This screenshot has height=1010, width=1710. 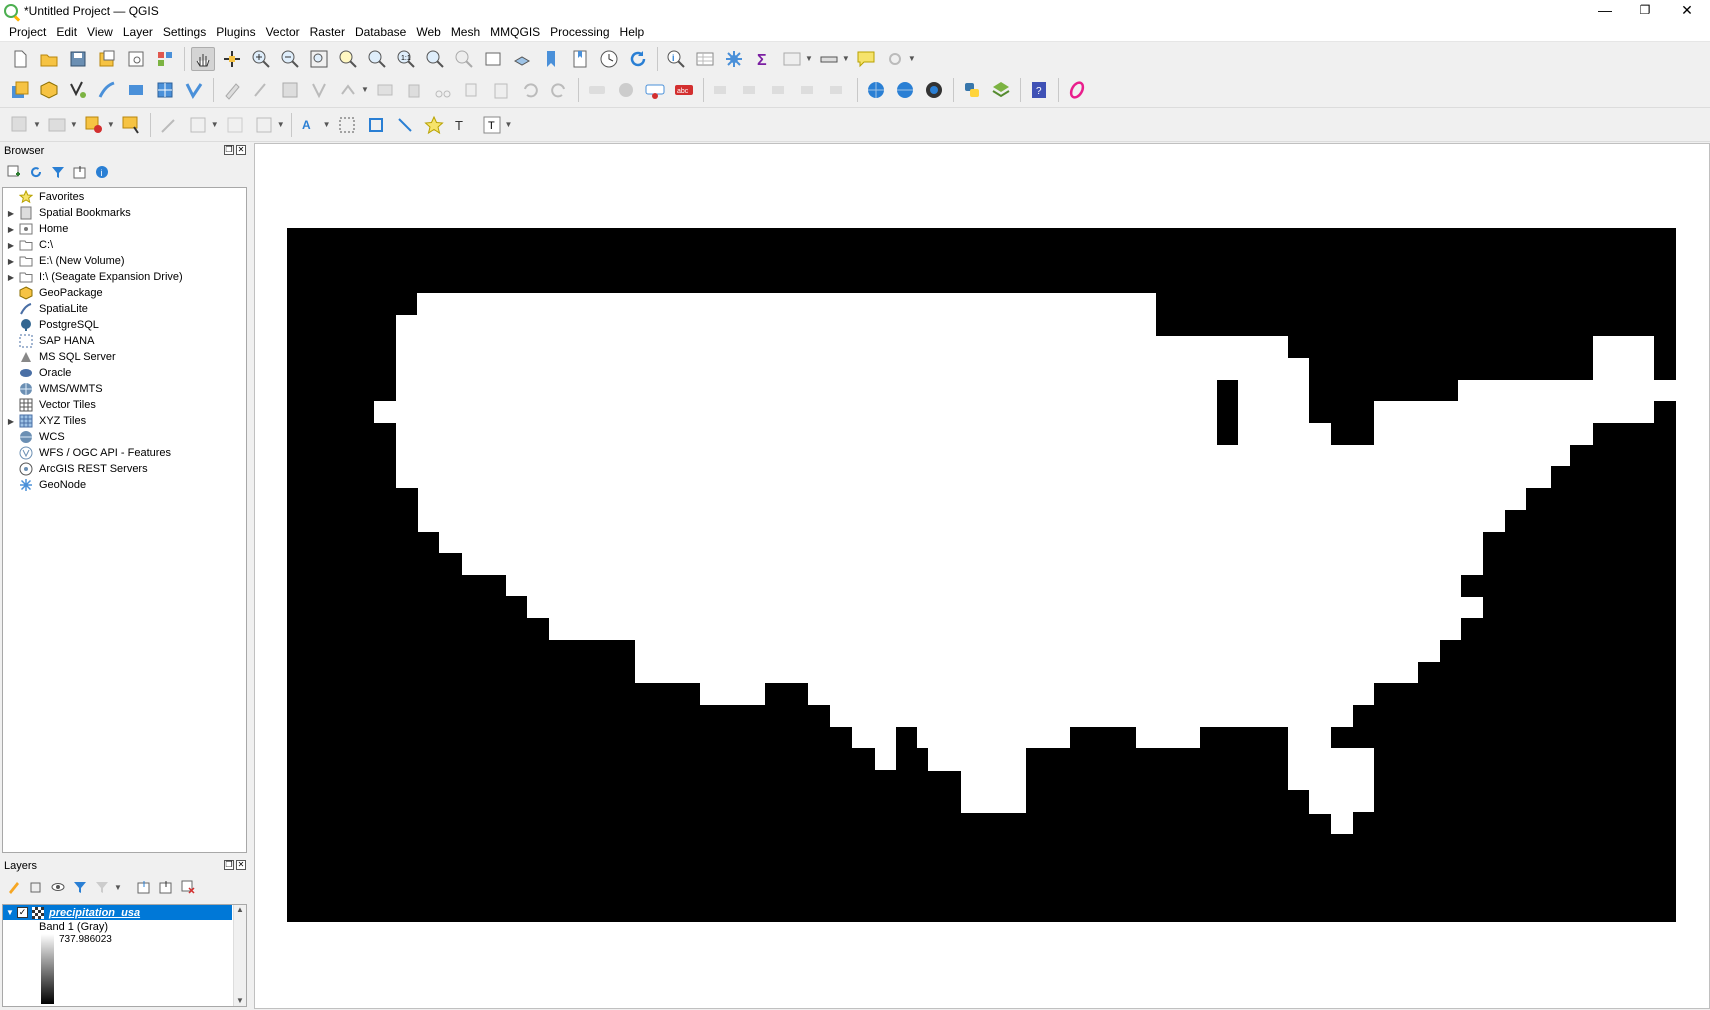 What do you see at coordinates (551, 59) in the screenshot?
I see `new-bookmark-icon` at bounding box center [551, 59].